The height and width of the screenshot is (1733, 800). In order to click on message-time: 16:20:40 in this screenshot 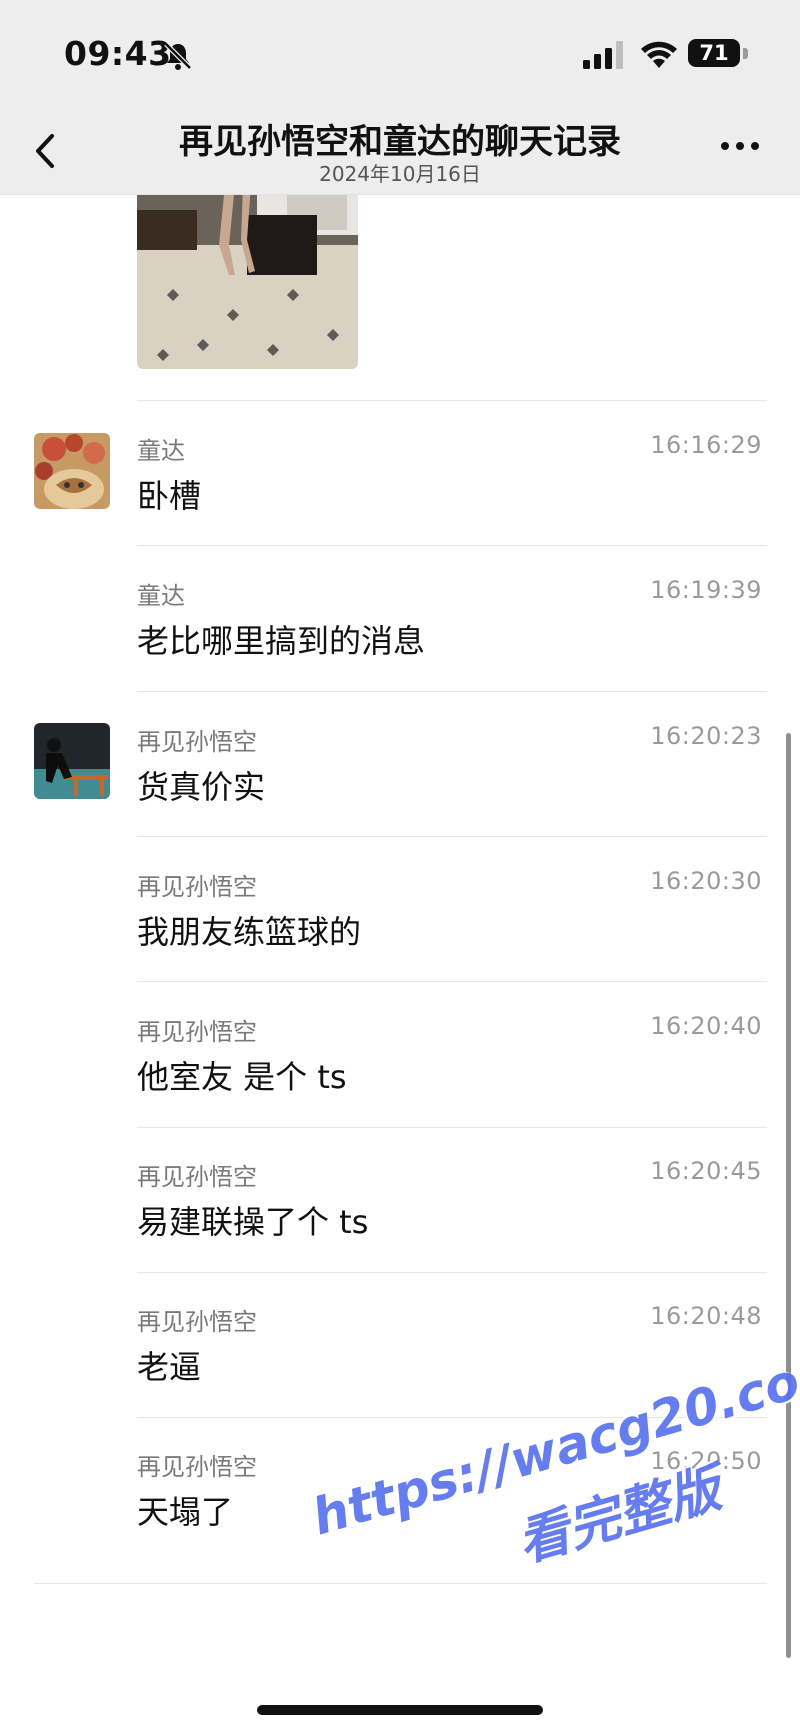, I will do `click(706, 1026)`.